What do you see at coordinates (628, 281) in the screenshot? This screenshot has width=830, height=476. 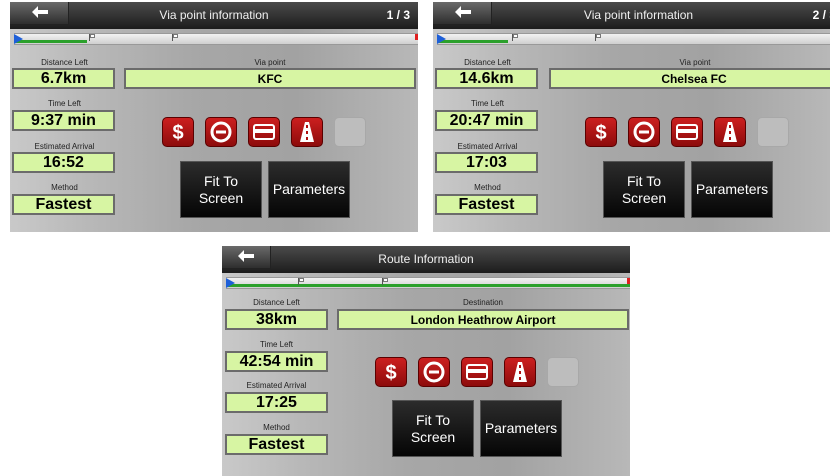 I see `destination-marker-icon` at bounding box center [628, 281].